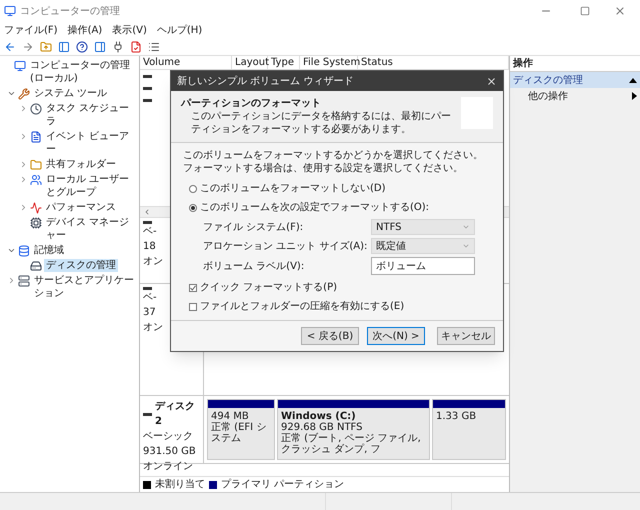 This screenshot has width=640, height=510. I want to click on page-heading: パーティションのフォーマット, so click(251, 103).